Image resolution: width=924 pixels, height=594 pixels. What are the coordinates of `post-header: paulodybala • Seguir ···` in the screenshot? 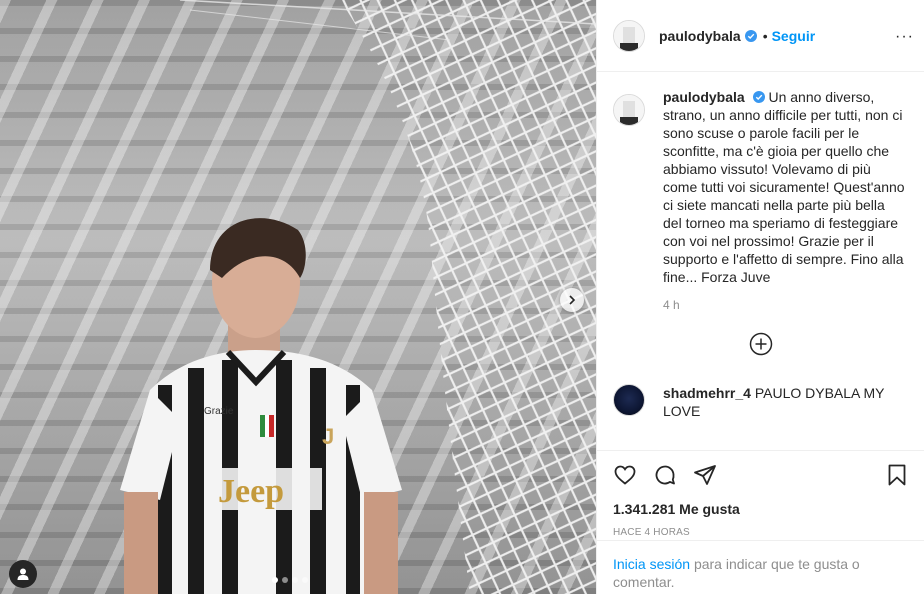 It's located at (760, 36).